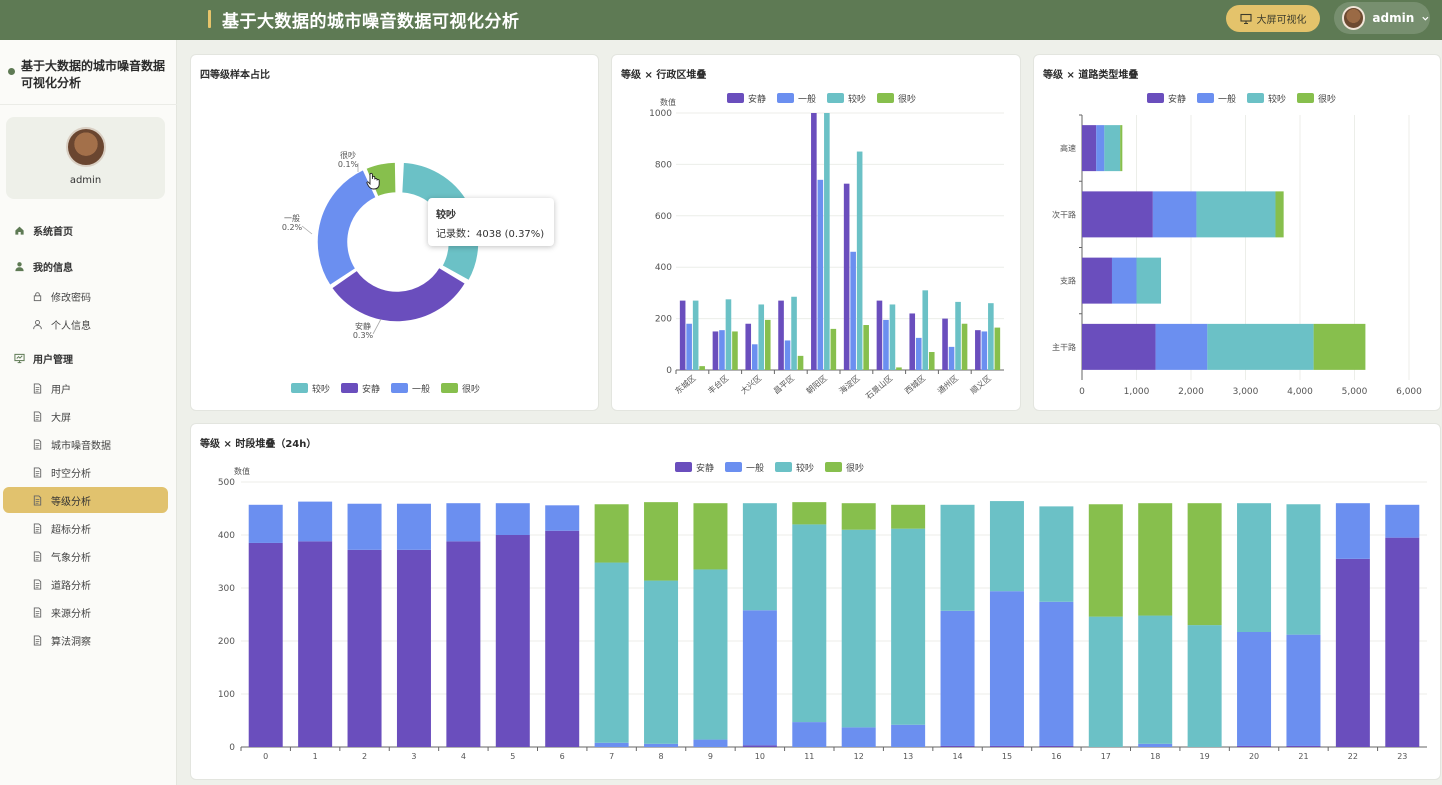  I want to click on sidebar-item-9: 等级分析, so click(85, 500).